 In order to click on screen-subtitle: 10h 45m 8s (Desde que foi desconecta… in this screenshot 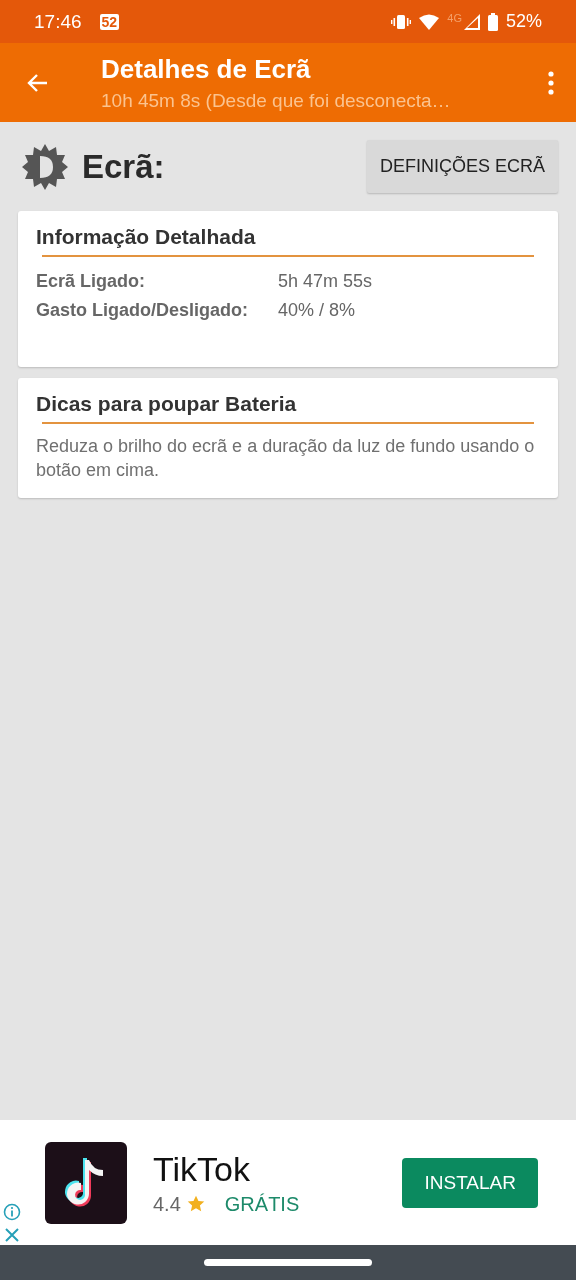, I will do `click(276, 100)`.